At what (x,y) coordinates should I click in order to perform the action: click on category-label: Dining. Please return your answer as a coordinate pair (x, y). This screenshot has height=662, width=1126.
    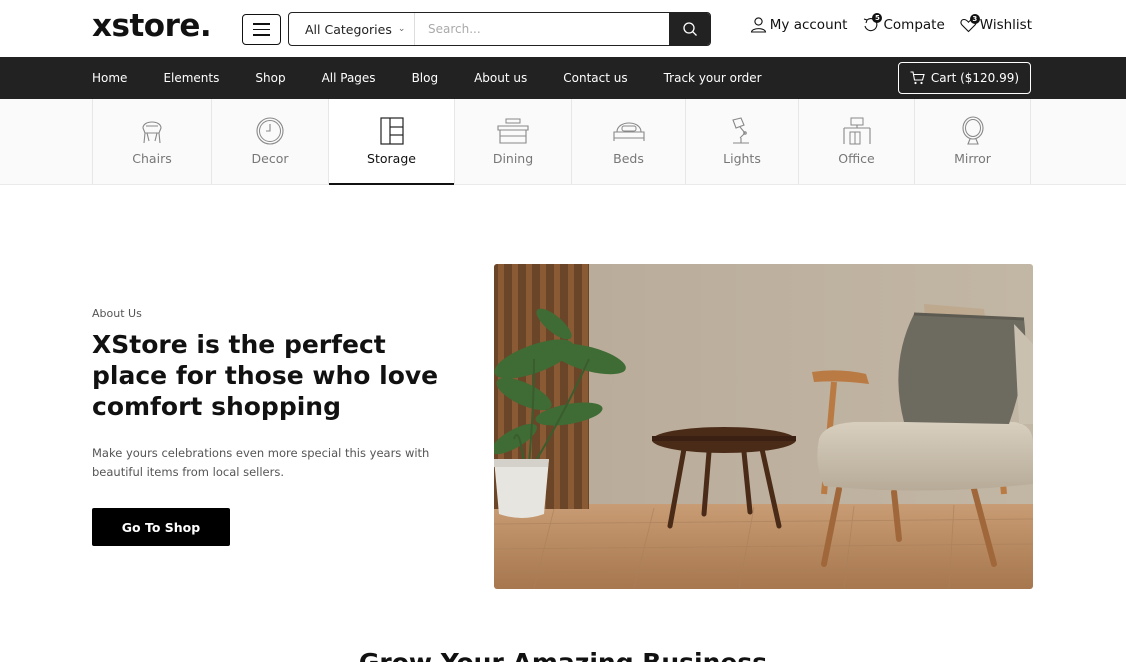
    Looking at the image, I should click on (513, 158).